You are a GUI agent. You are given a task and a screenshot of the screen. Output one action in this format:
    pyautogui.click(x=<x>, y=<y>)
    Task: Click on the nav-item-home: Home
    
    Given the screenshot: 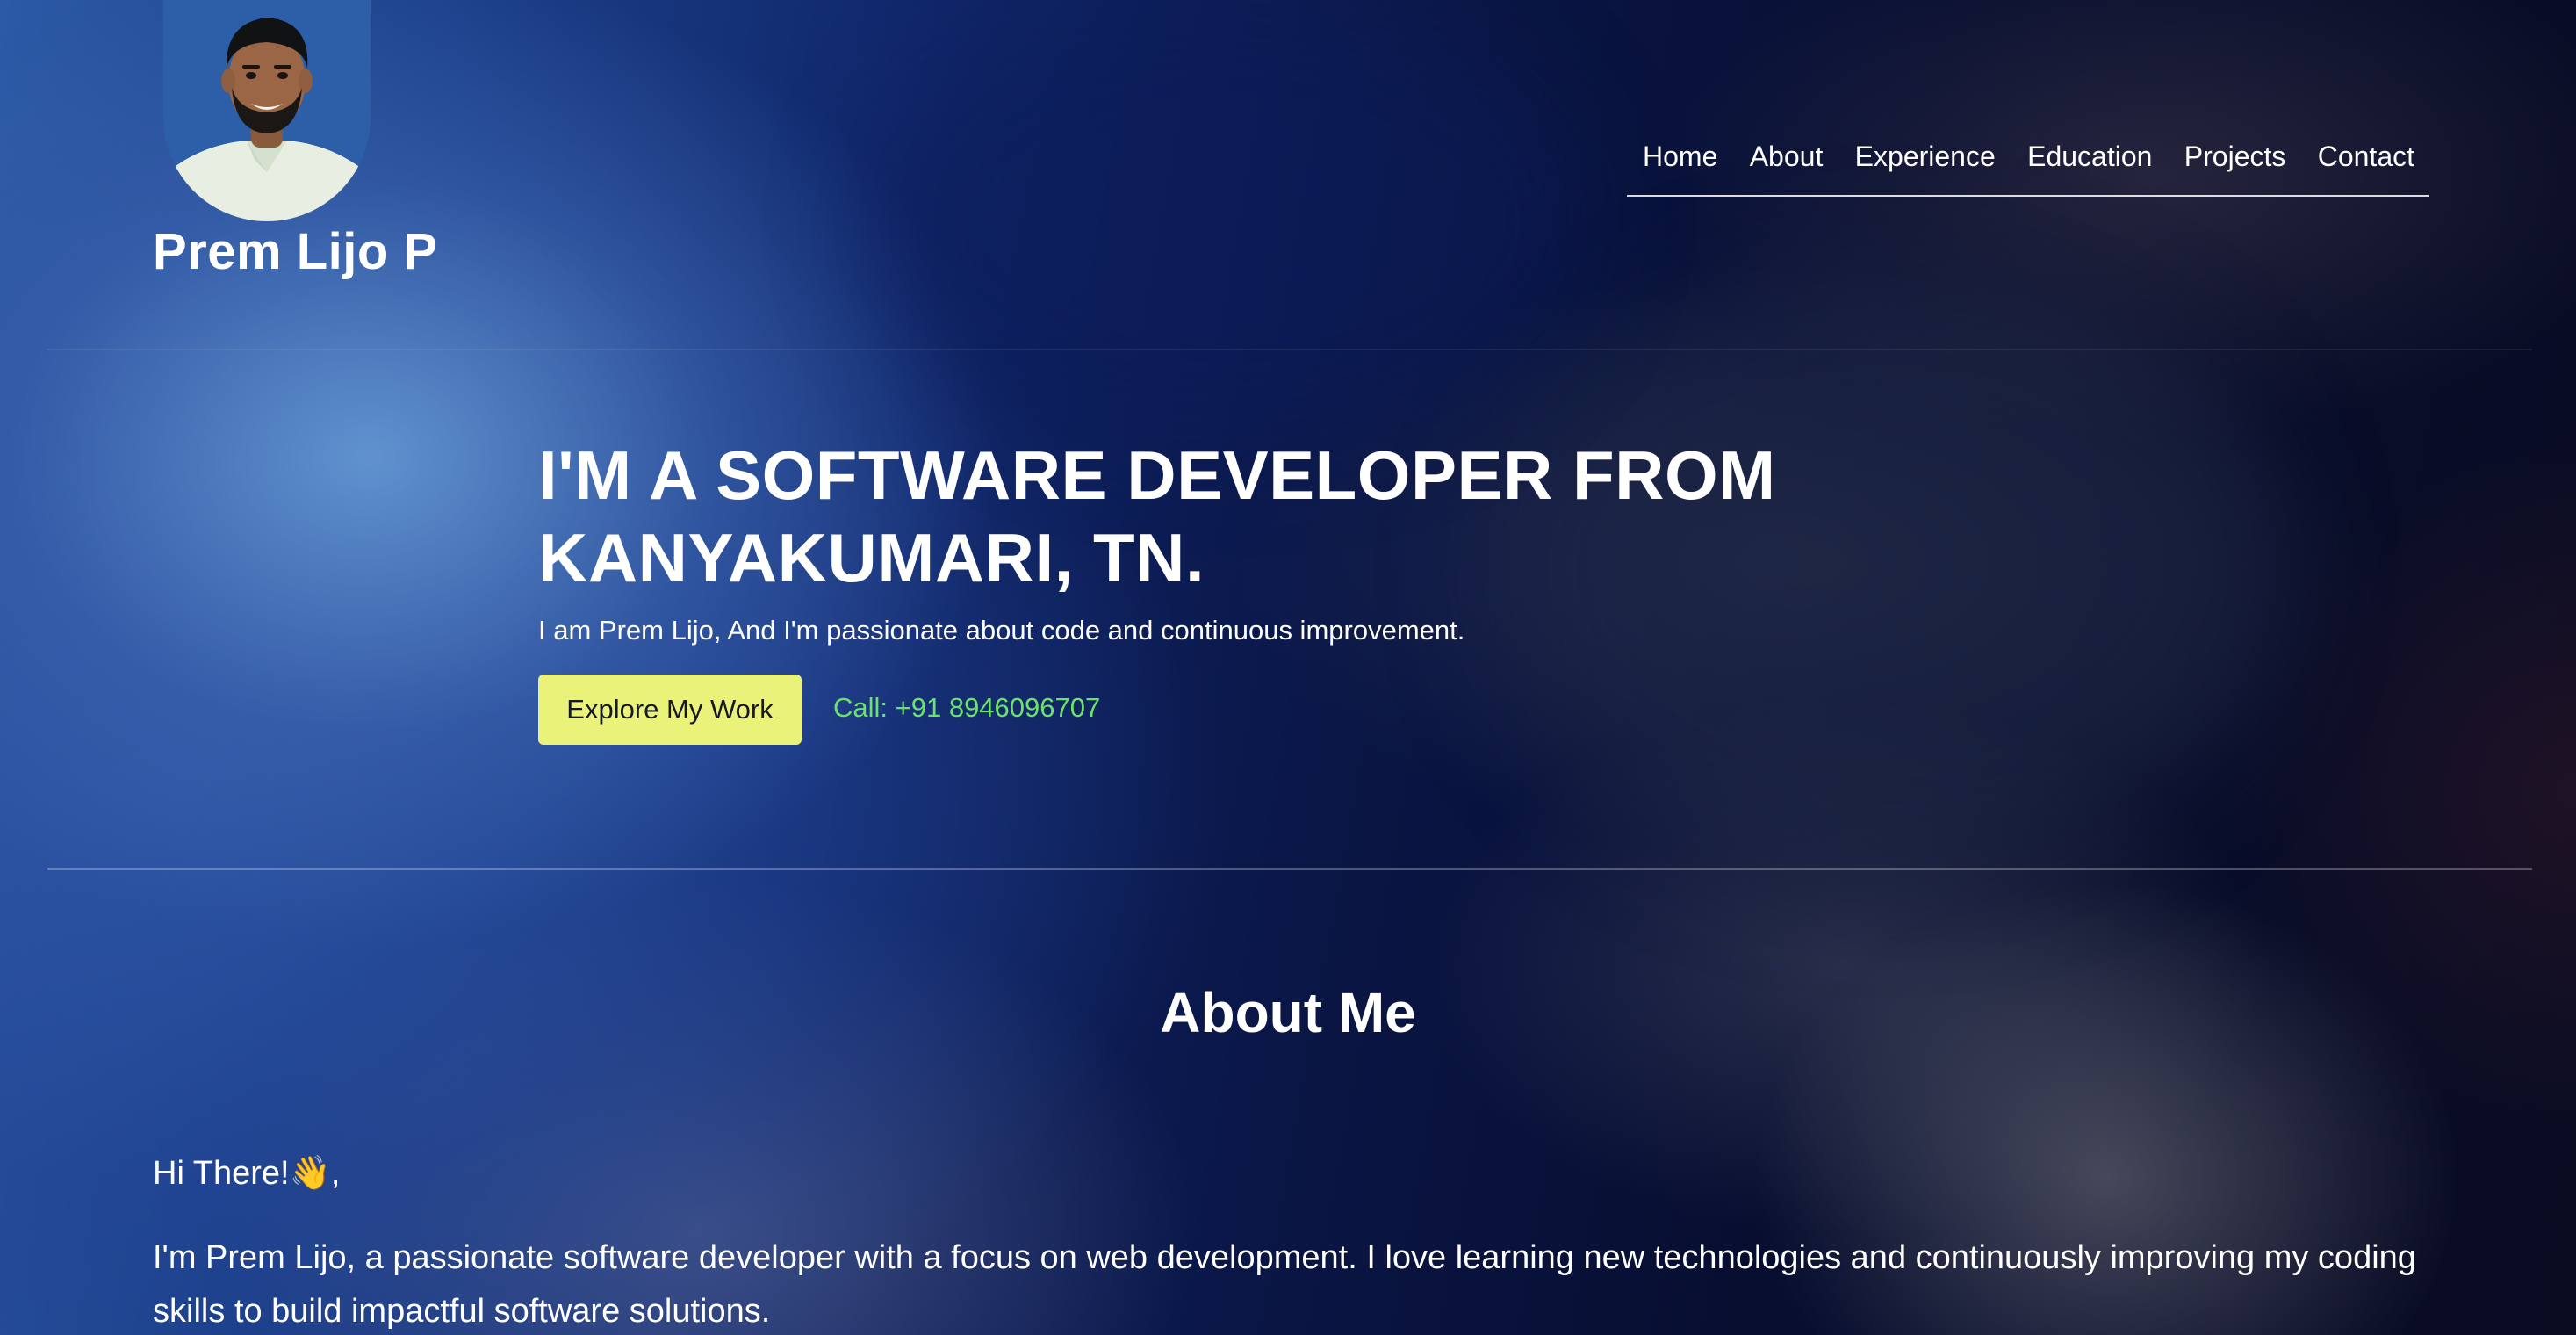 What is the action you would take?
    pyautogui.click(x=1680, y=157)
    